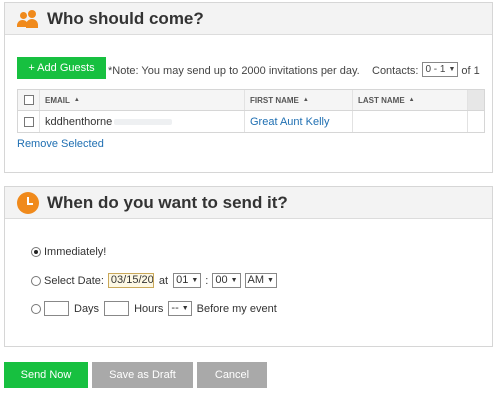  What do you see at coordinates (226, 280) in the screenshot?
I see `minute-select: 00 ▼` at bounding box center [226, 280].